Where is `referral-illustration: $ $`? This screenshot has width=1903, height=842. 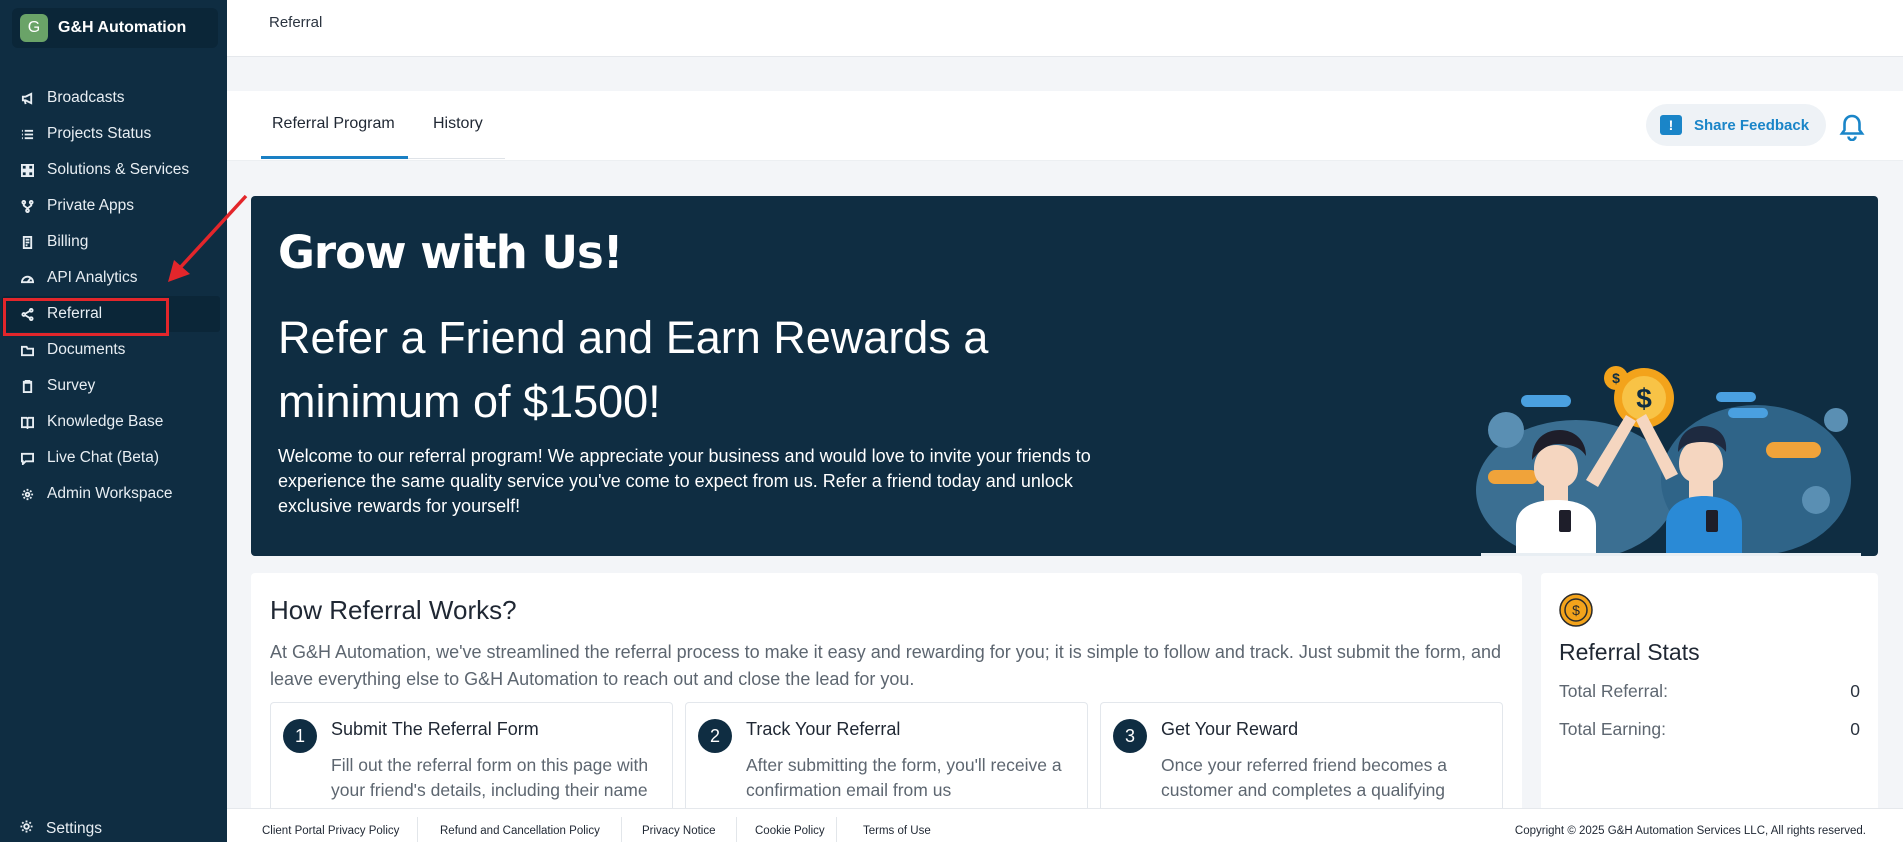 referral-illustration: $ $ is located at coordinates (1668, 461).